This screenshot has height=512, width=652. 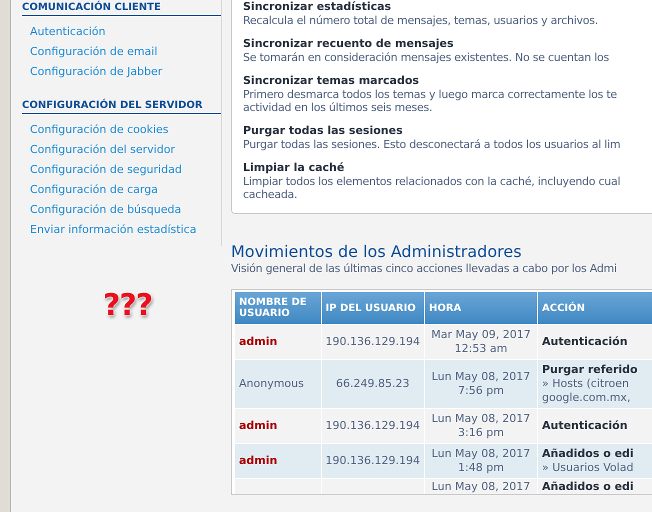 What do you see at coordinates (481, 391) in the screenshot?
I see `log-time: 7:56 pm` at bounding box center [481, 391].